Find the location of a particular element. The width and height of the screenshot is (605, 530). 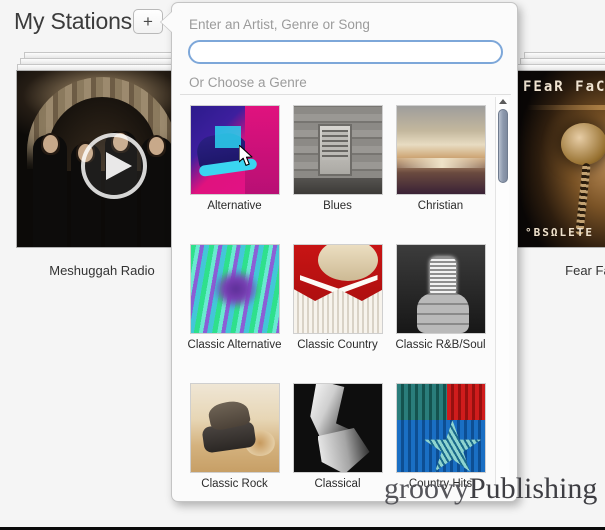

popup-title: Enter an Artist, Genre or Song is located at coordinates (279, 24).